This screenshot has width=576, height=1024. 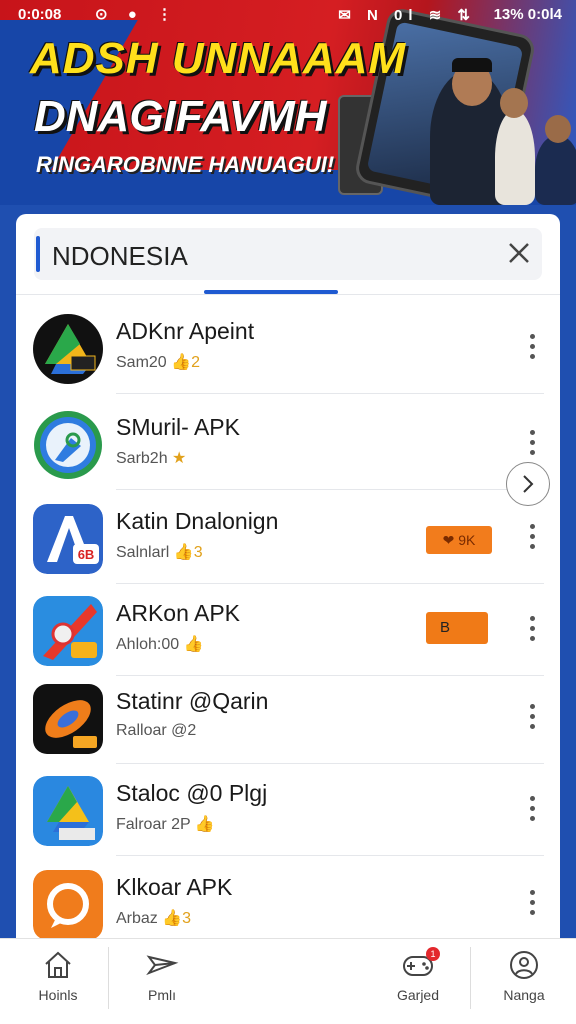 What do you see at coordinates (288, 717) in the screenshot?
I see `list-item: Statinr @Qarin Ralloar @2` at bounding box center [288, 717].